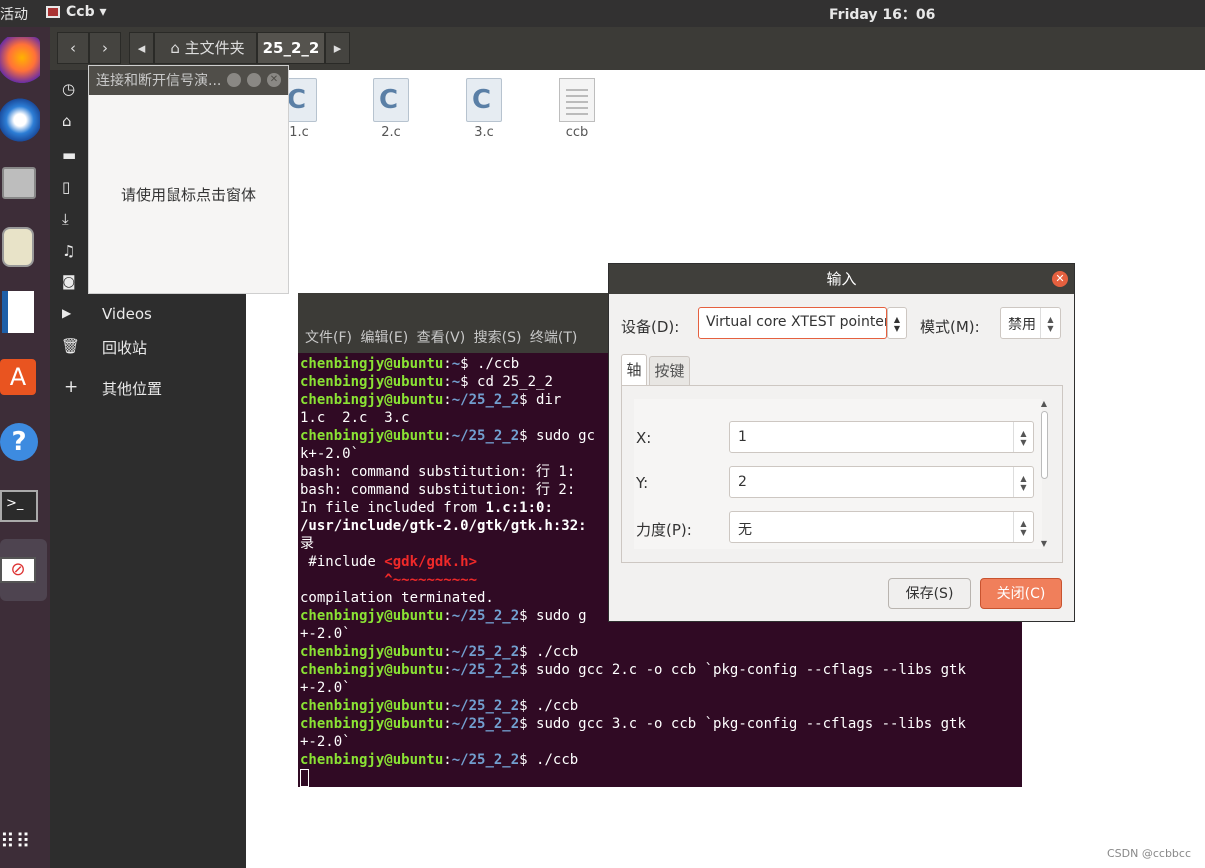 The width and height of the screenshot is (1205, 868). What do you see at coordinates (68, 251) in the screenshot?
I see `music-icon: ♫` at bounding box center [68, 251].